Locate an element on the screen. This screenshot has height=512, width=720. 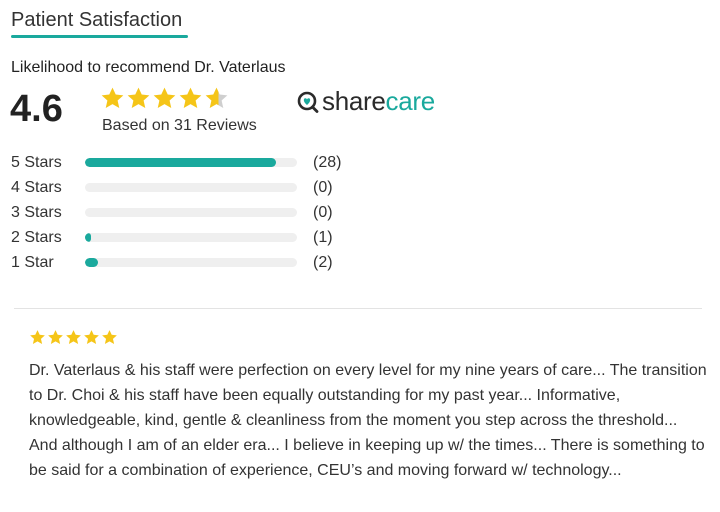
brand-name-part1: share is located at coordinates (354, 101).